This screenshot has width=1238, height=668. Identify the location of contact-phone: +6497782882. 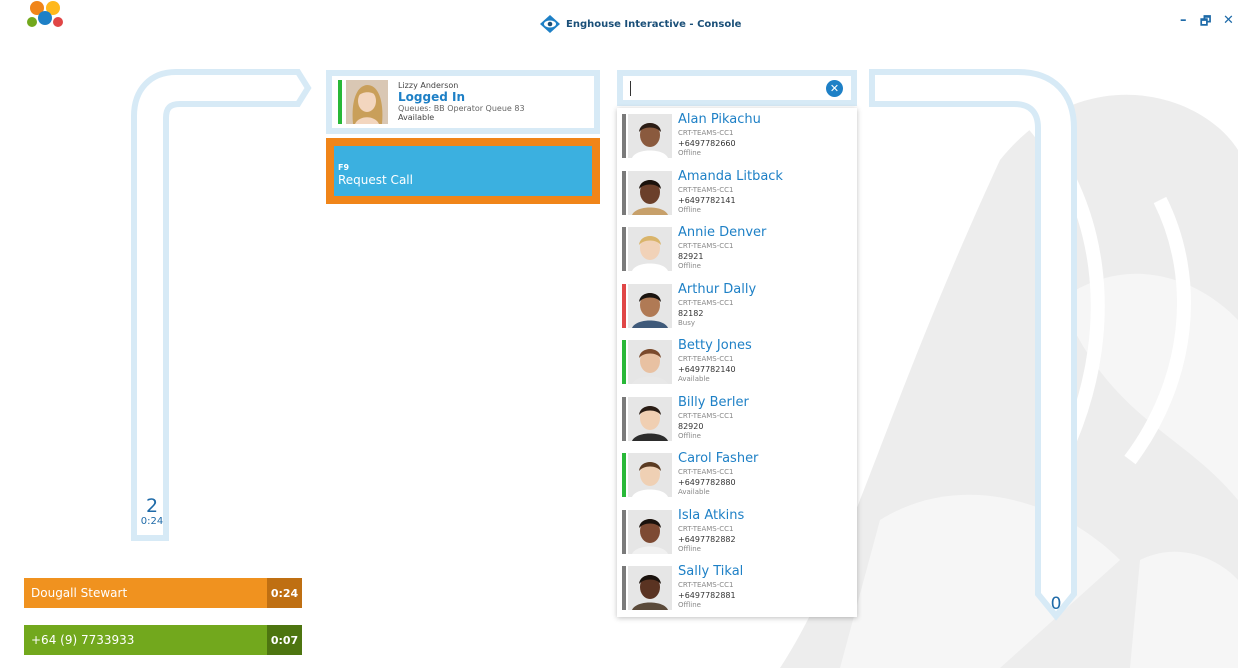
(707, 539).